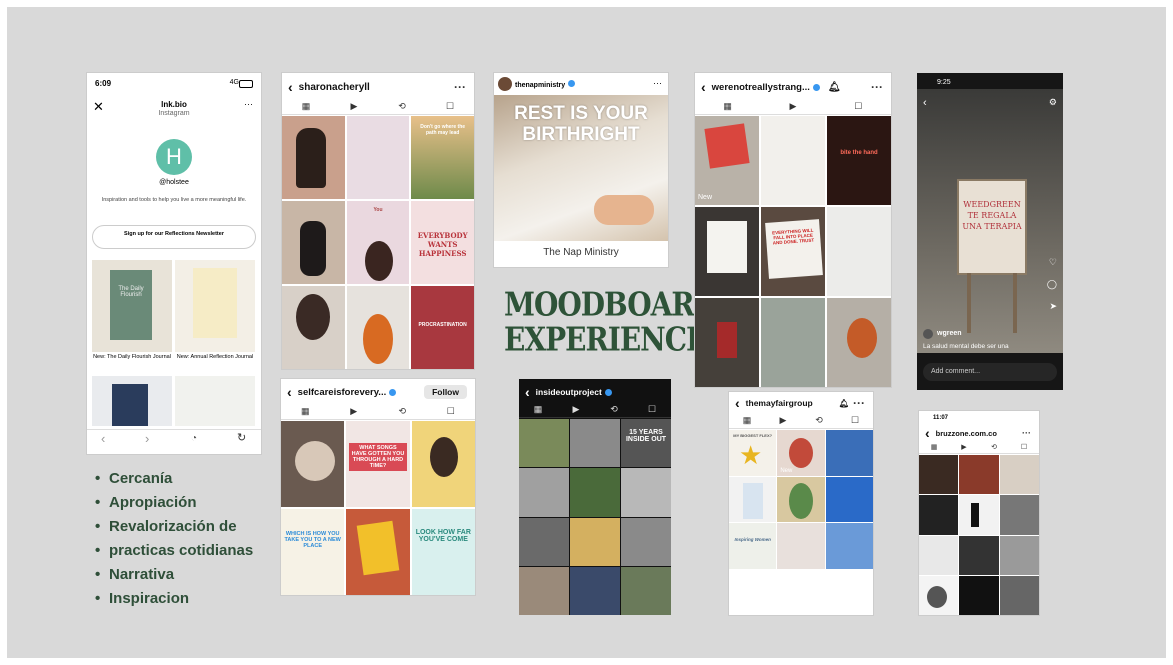  Describe the element at coordinates (442, 327) in the screenshot. I see `post-tile: PROCRASTINATION` at that location.